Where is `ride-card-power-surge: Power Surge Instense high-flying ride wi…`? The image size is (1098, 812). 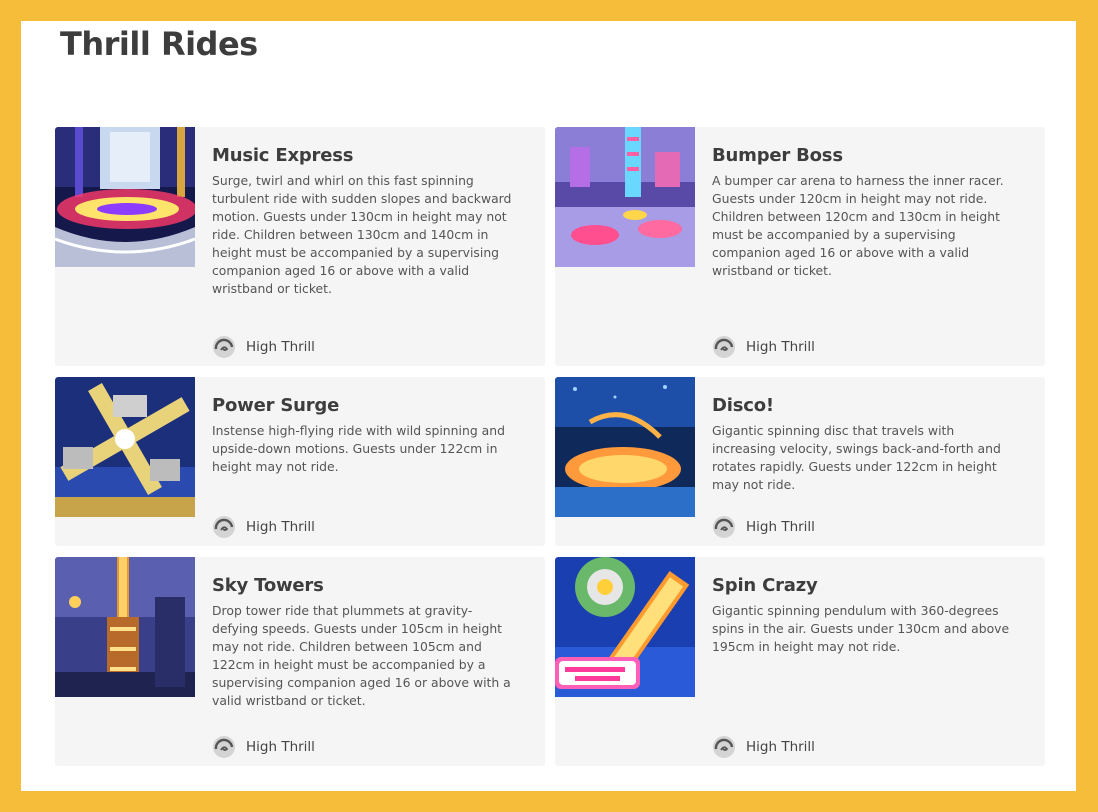 ride-card-power-surge: Power Surge Instense high-flying ride wi… is located at coordinates (300, 461).